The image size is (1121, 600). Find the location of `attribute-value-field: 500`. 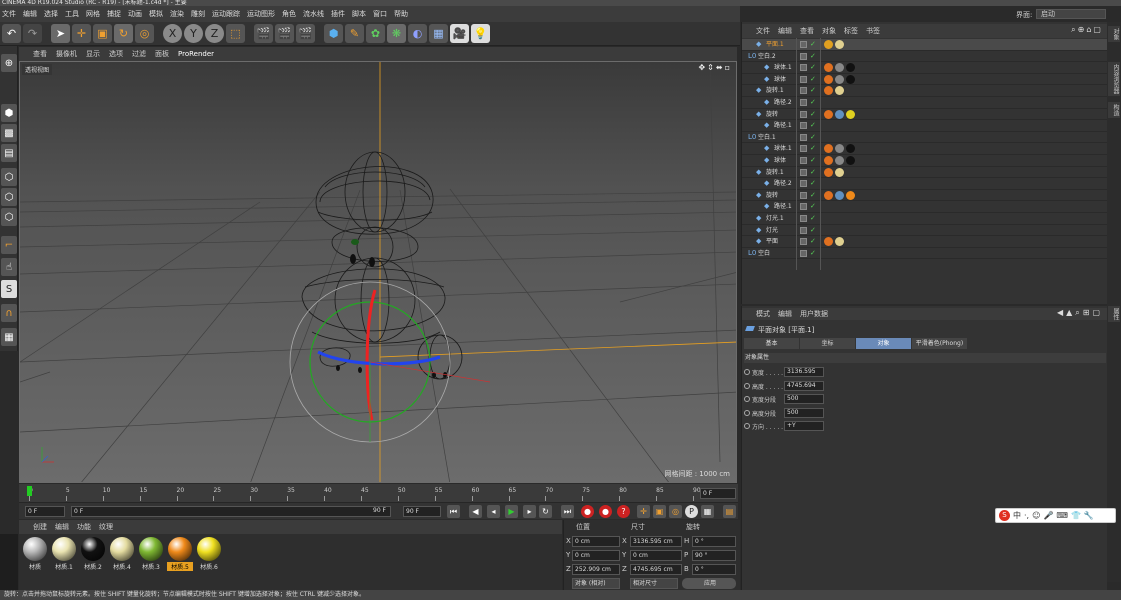

attribute-value-field: 500 is located at coordinates (804, 412).